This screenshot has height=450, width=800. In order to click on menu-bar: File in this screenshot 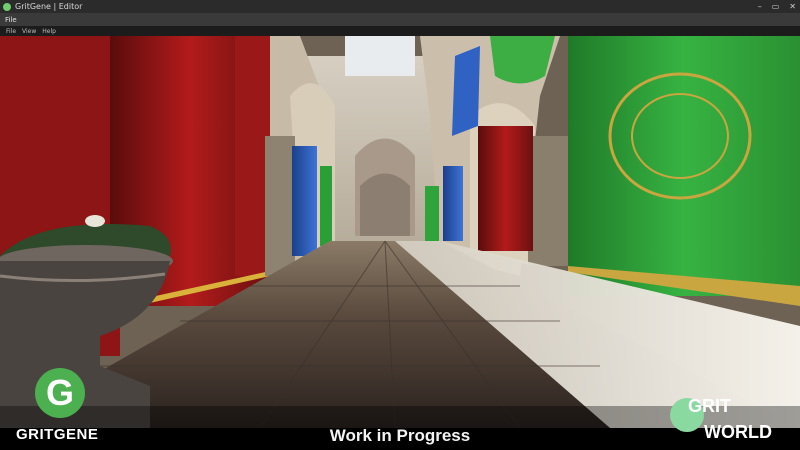, I will do `click(400, 19)`.